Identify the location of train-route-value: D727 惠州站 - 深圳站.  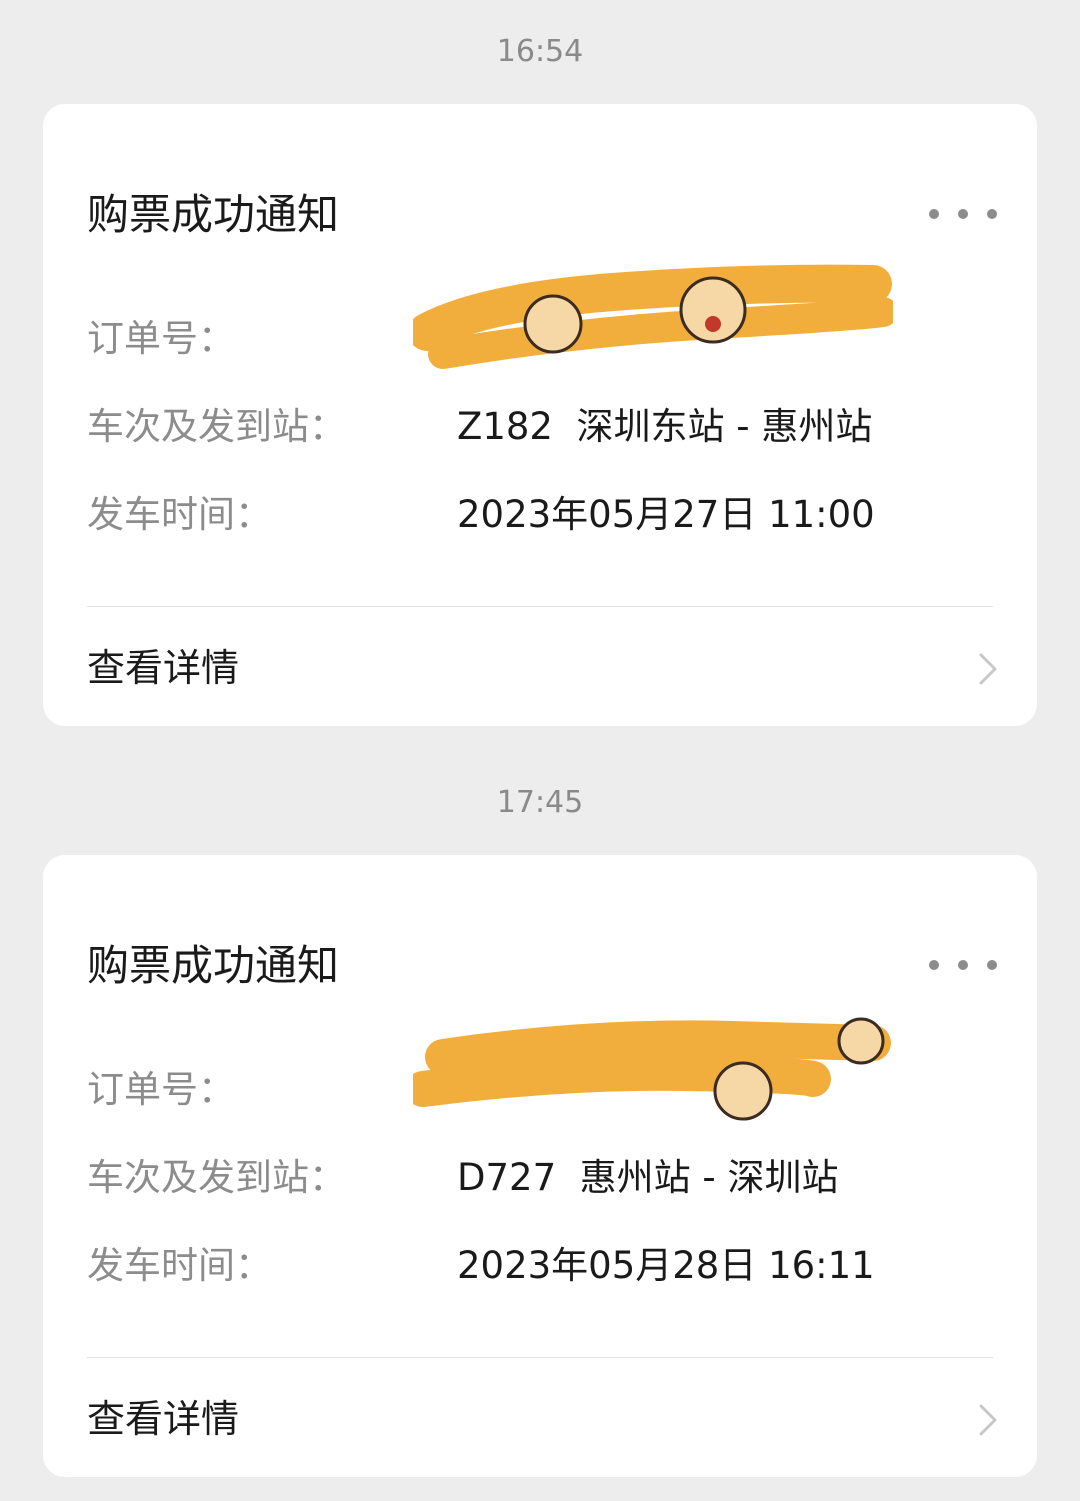
(648, 1177).